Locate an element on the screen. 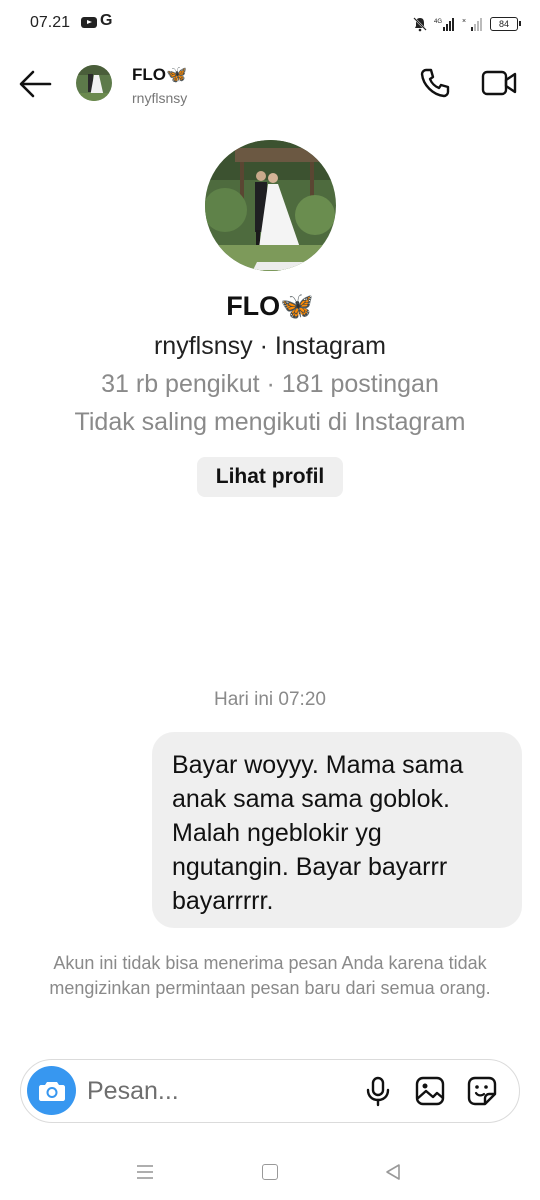  signal-icon: × is located at coordinates (472, 24).